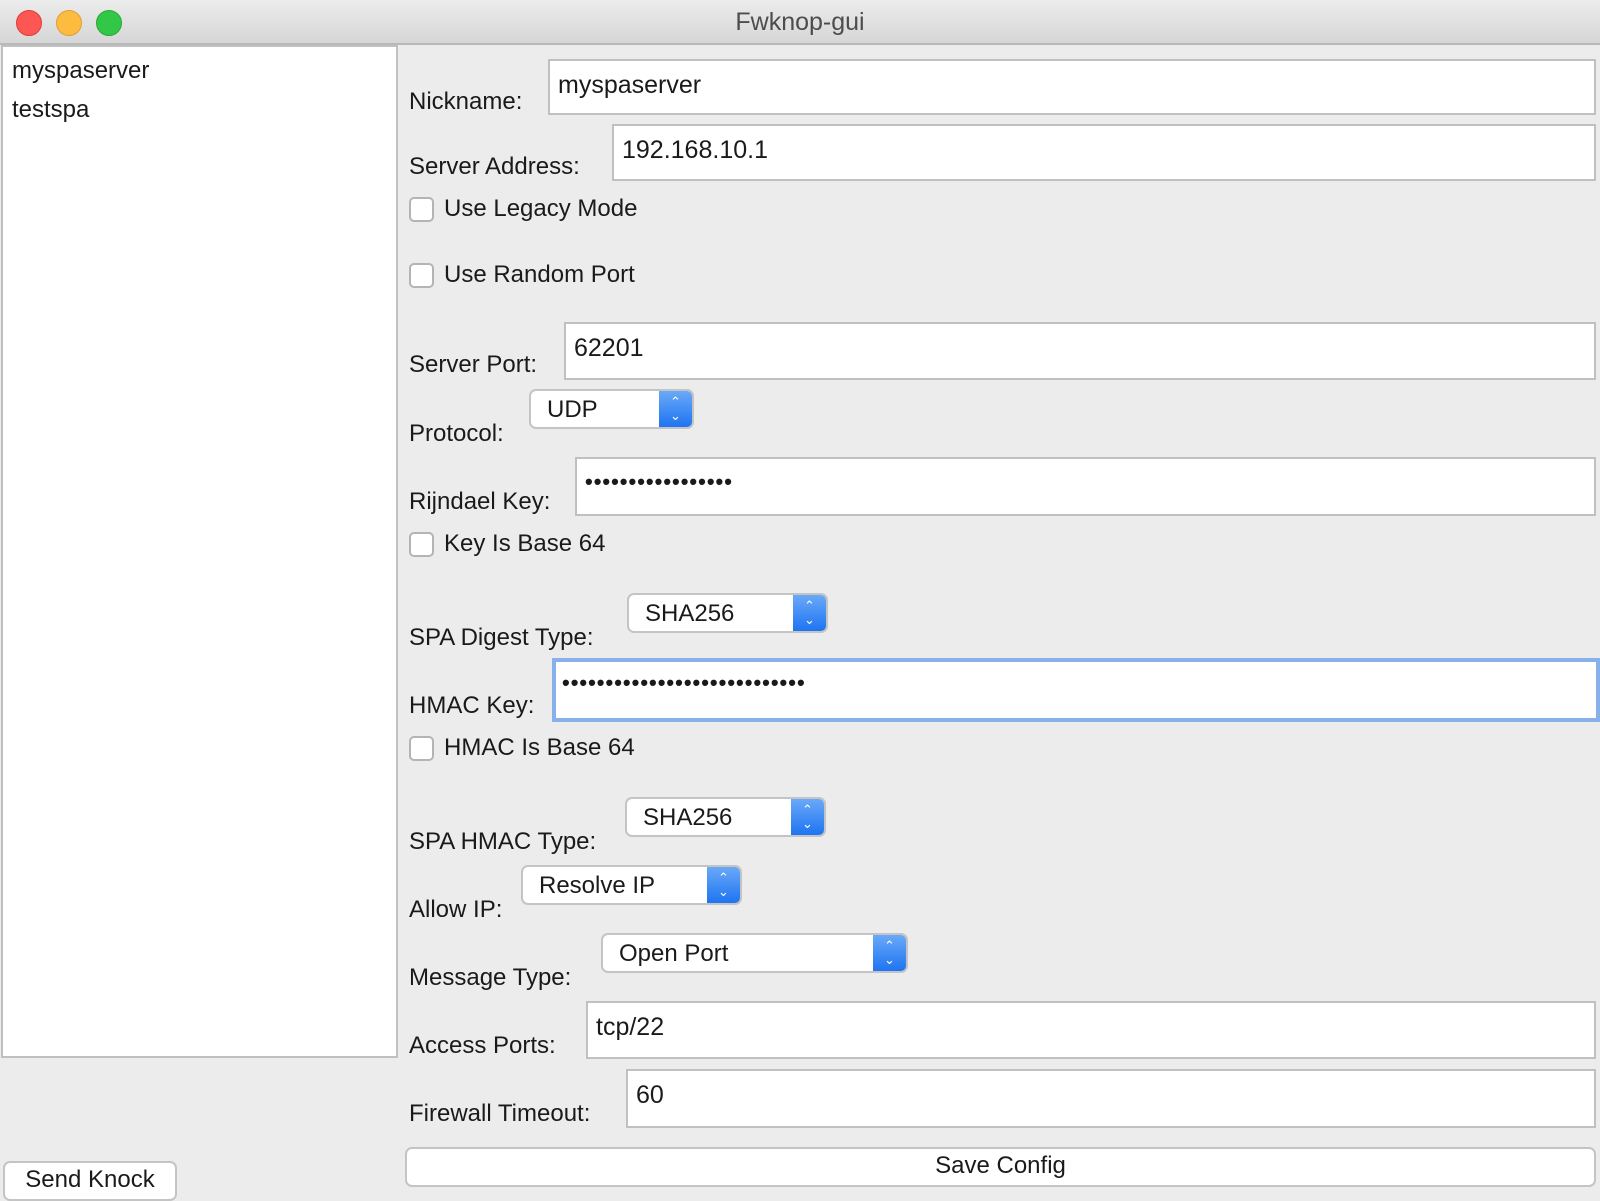  What do you see at coordinates (754, 953) in the screenshot?
I see `message-type-select: Open Port ⌃ ⌄` at bounding box center [754, 953].